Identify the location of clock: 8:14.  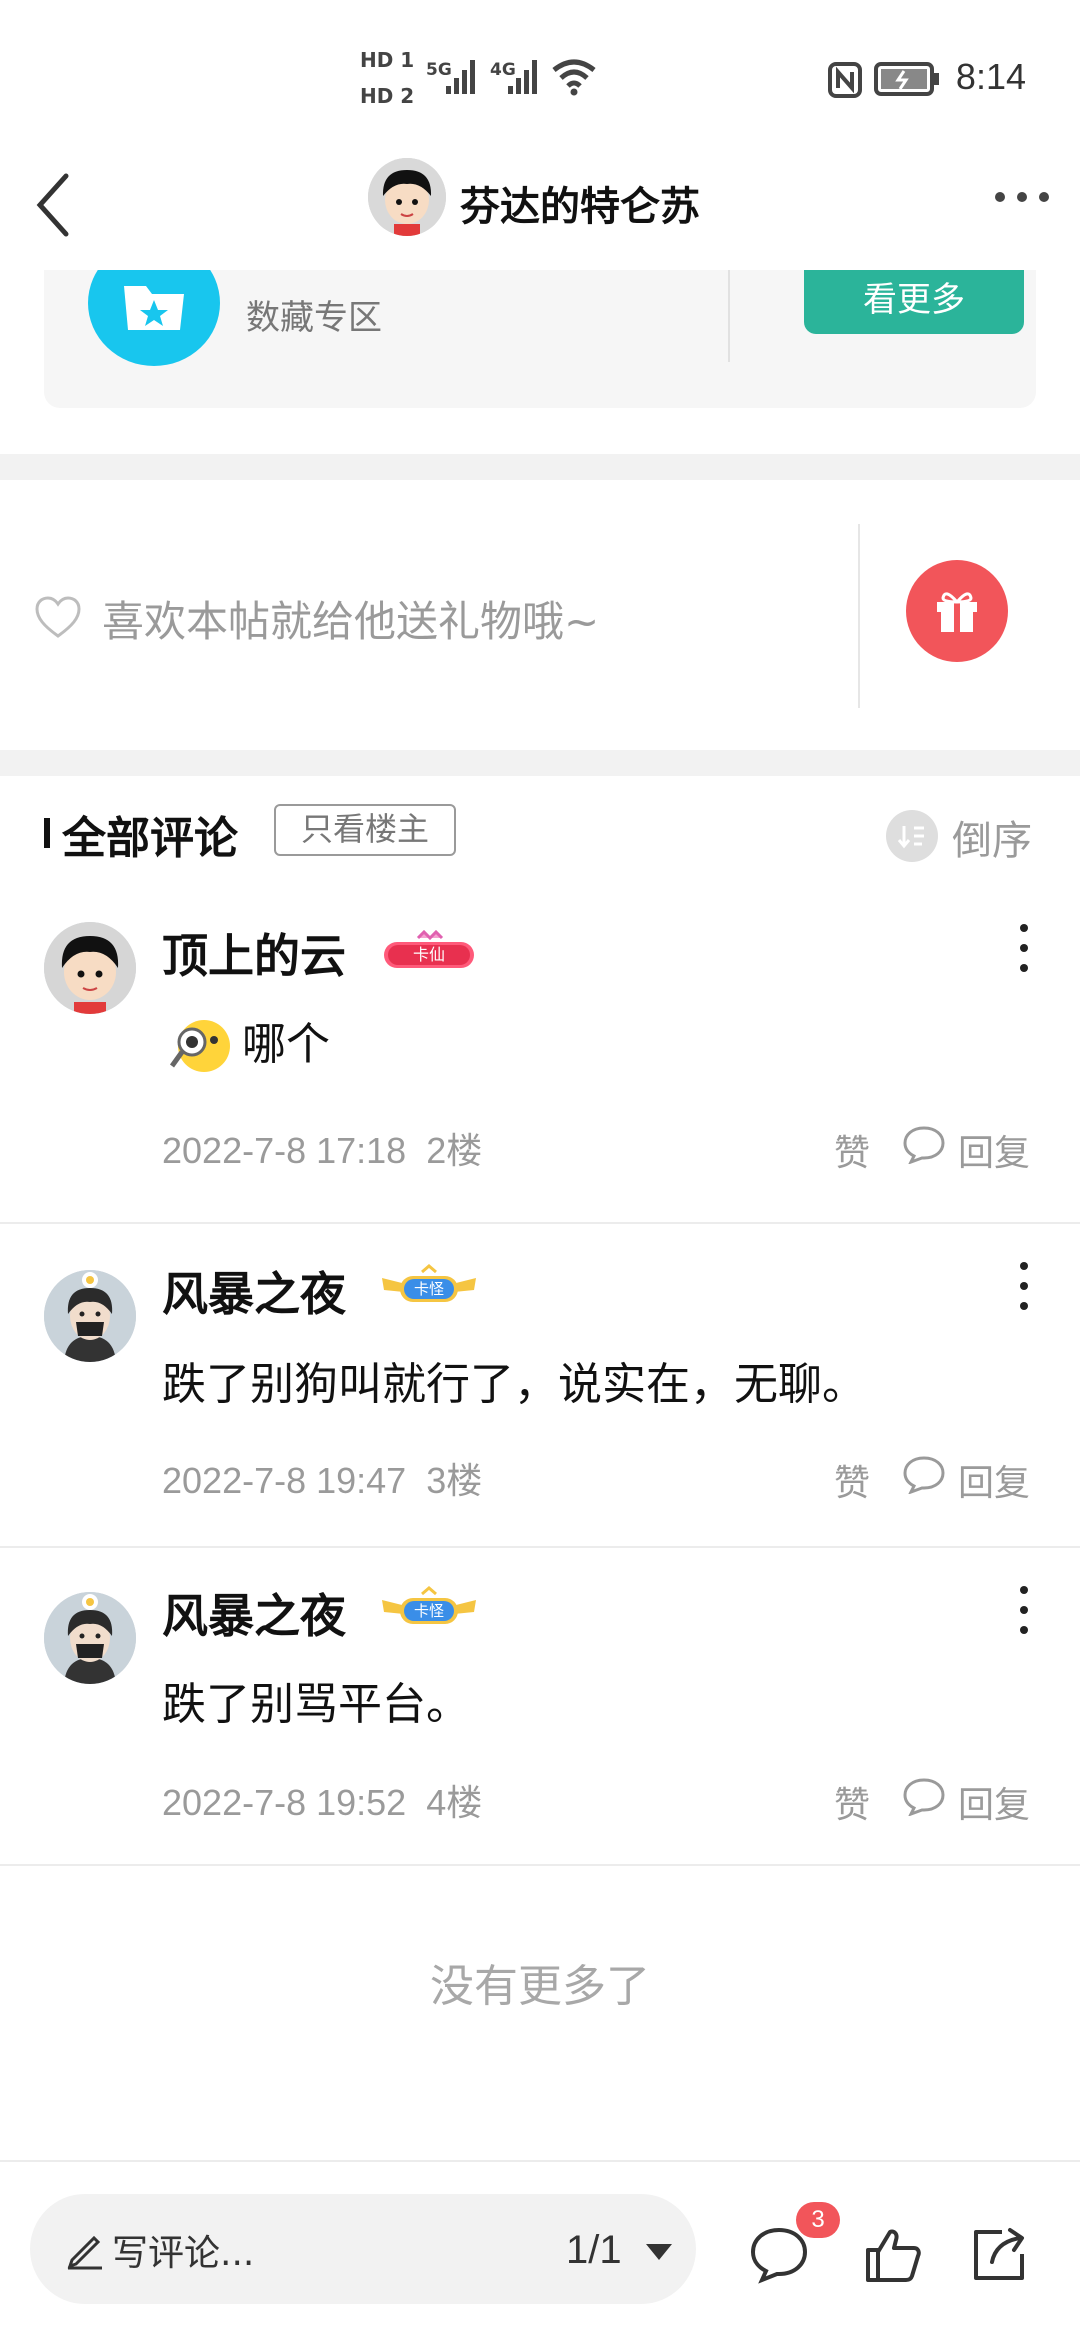
(990, 76).